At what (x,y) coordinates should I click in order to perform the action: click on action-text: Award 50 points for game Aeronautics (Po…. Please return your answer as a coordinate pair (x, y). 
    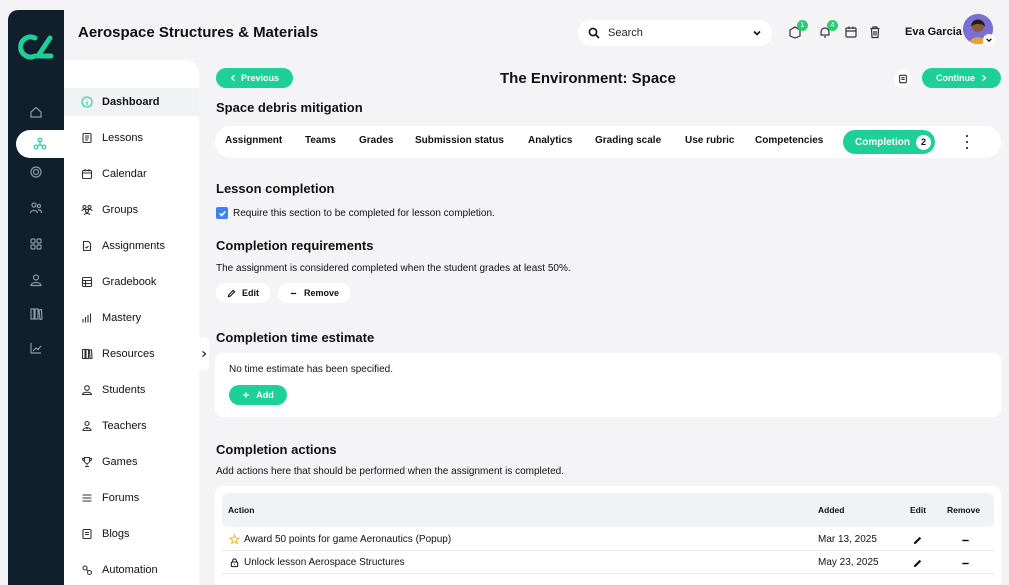
    Looking at the image, I should click on (348, 539).